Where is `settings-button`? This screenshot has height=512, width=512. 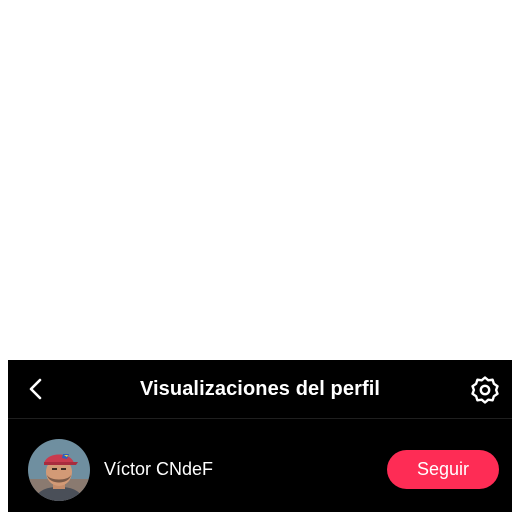
settings-button is located at coordinates (485, 390).